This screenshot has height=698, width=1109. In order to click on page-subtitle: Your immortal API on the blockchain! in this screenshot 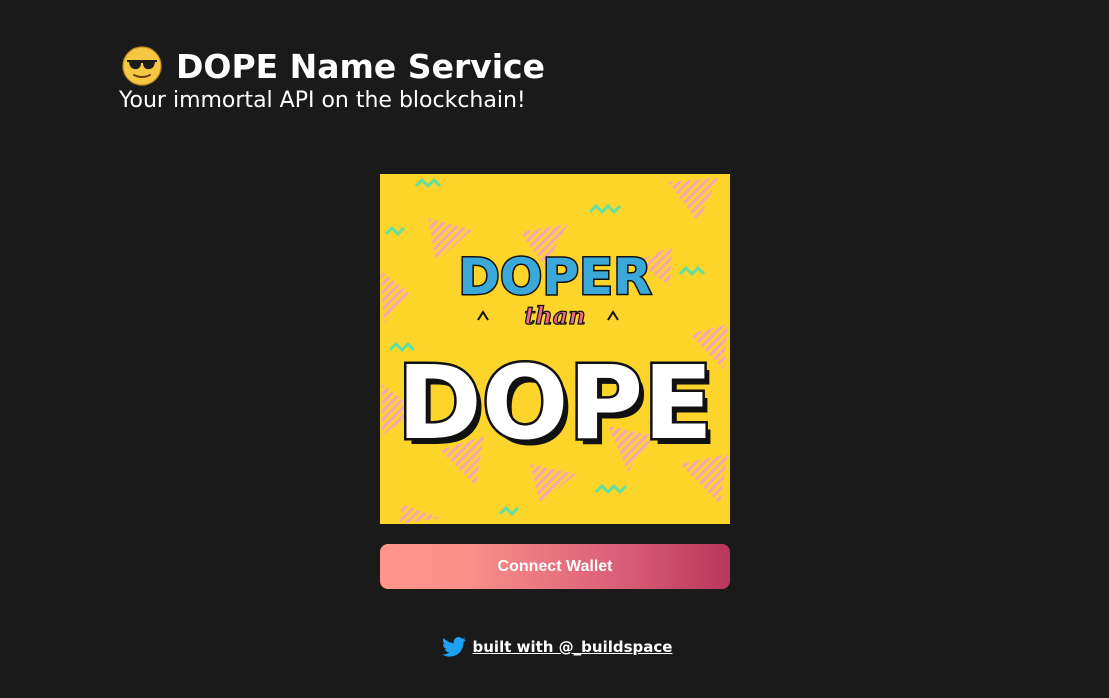, I will do `click(322, 100)`.